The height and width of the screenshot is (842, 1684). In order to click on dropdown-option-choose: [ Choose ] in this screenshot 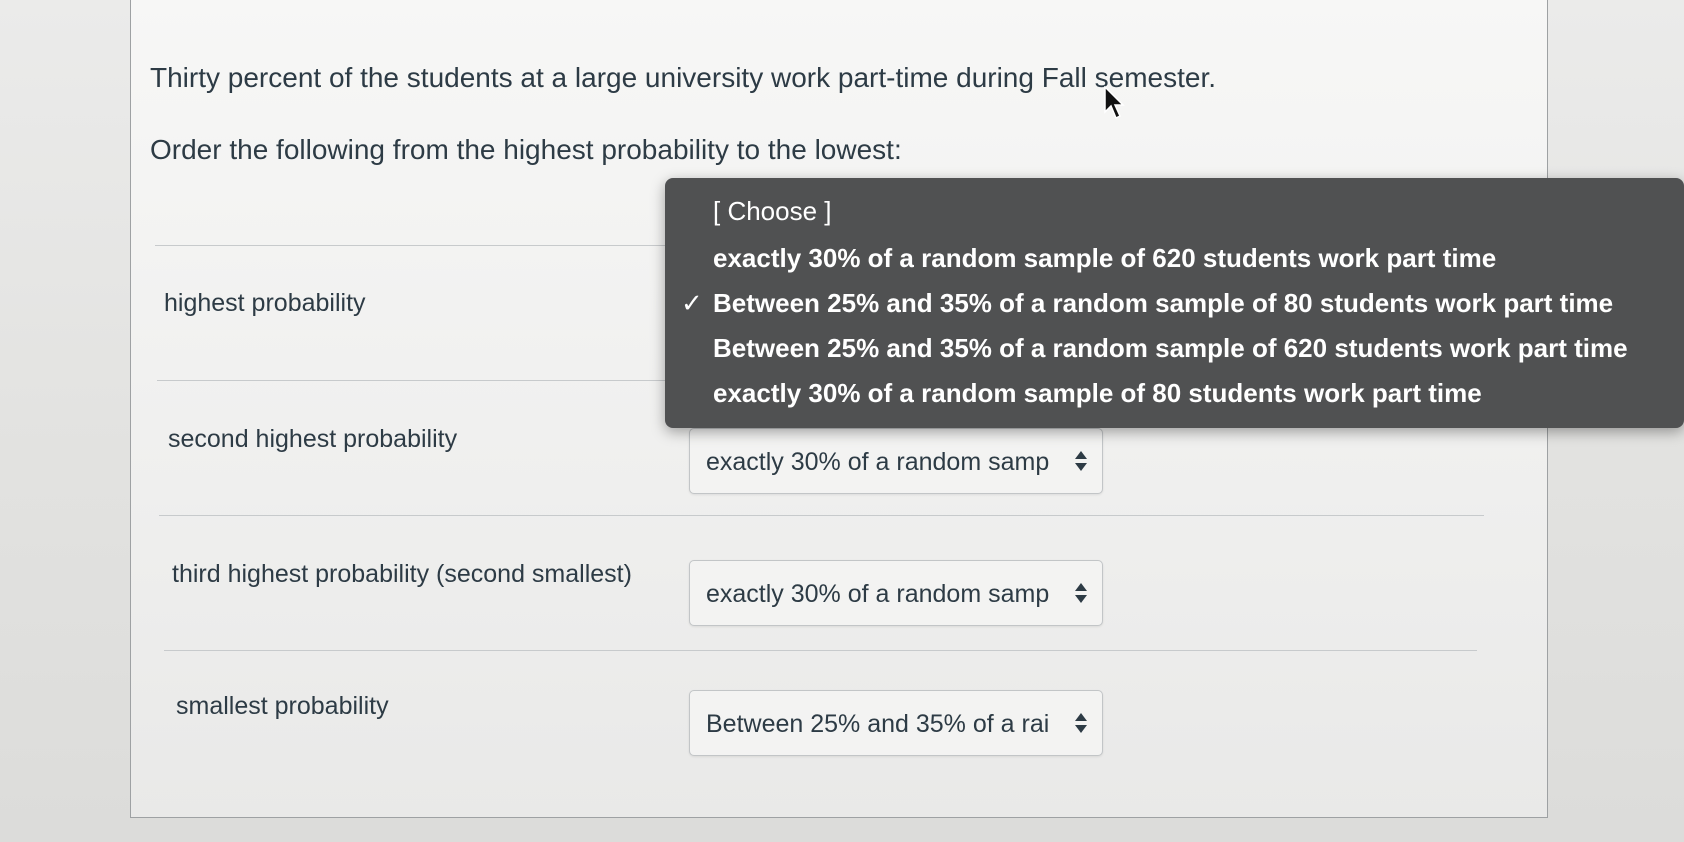, I will do `click(772, 211)`.